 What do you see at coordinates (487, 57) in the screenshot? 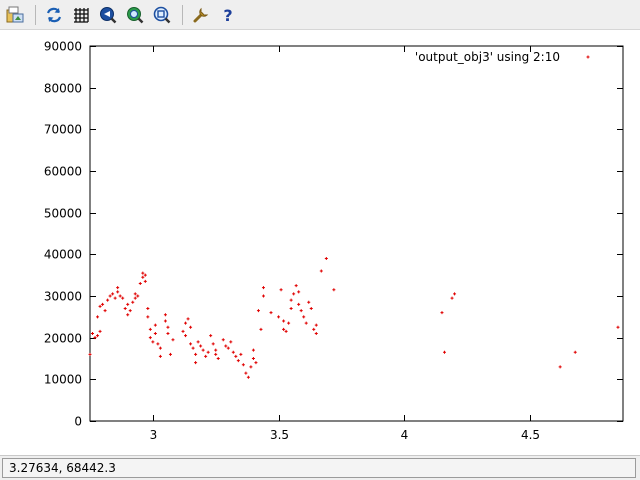
I see `legend-label: 'output_obj3' using 2:10` at bounding box center [487, 57].